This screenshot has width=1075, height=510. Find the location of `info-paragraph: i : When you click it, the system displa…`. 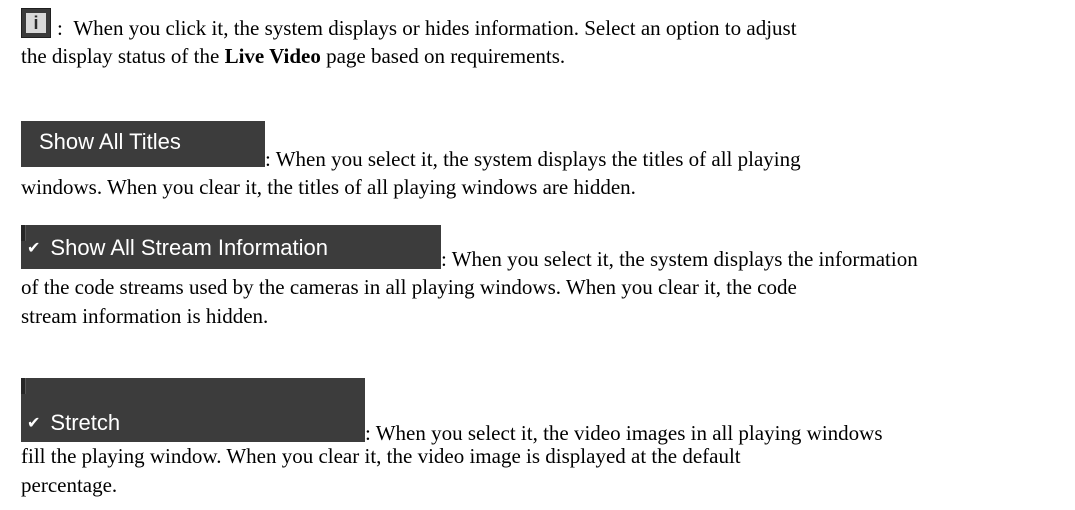

info-paragraph: i : When you click it, the system displa… is located at coordinates (409, 39).